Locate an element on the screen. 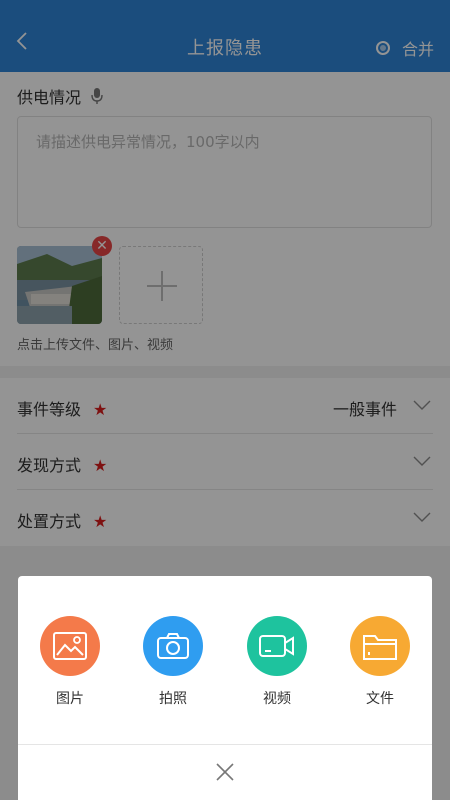  folder-icon is located at coordinates (380, 646).